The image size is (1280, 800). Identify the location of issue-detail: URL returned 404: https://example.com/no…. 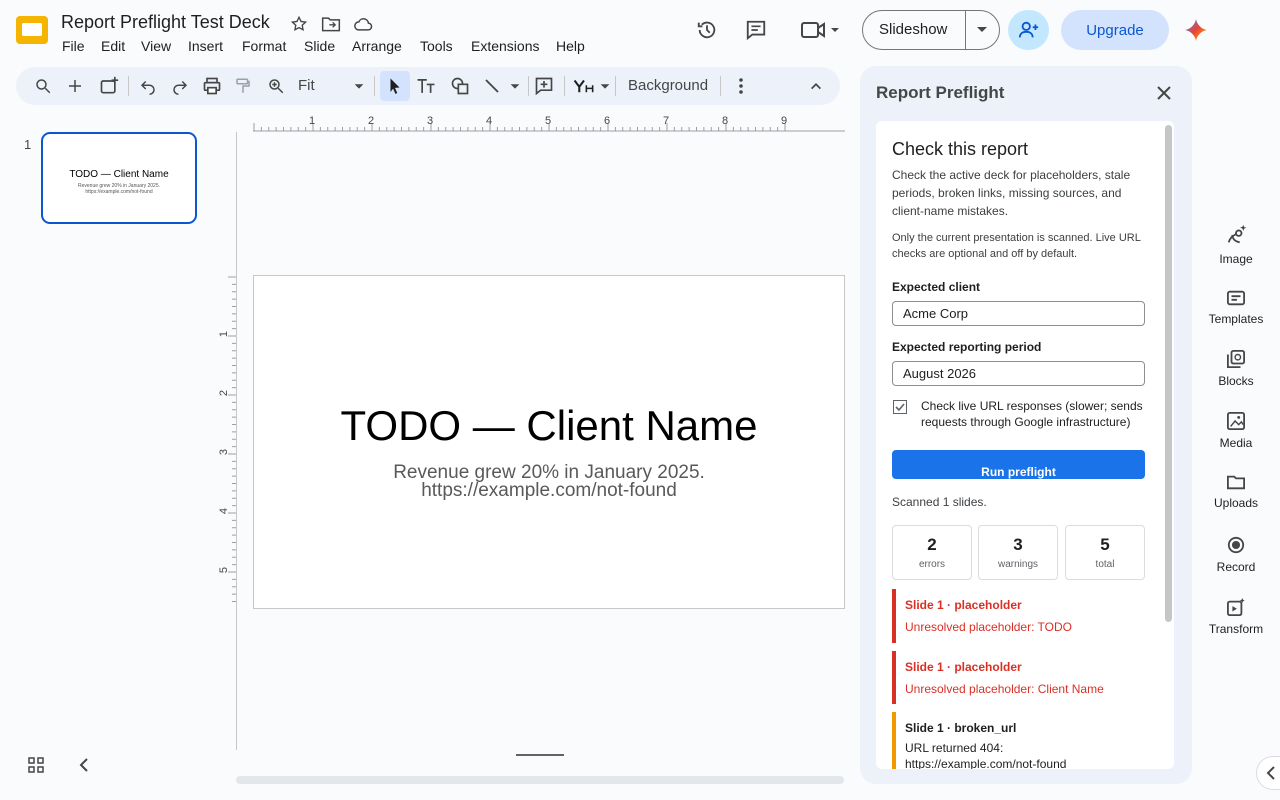
(986, 755).